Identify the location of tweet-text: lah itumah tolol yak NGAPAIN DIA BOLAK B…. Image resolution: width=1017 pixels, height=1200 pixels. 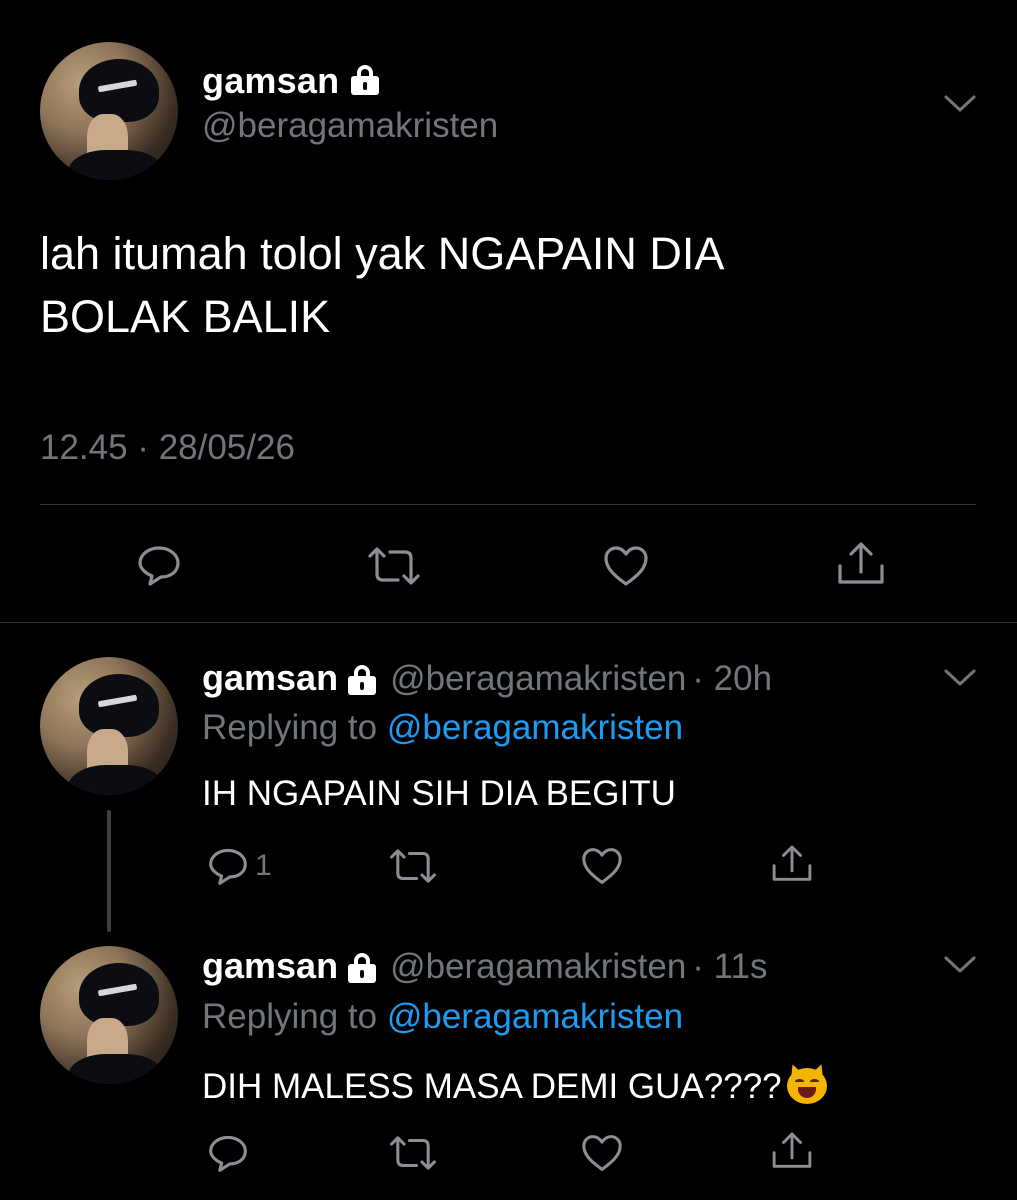
(490, 285).